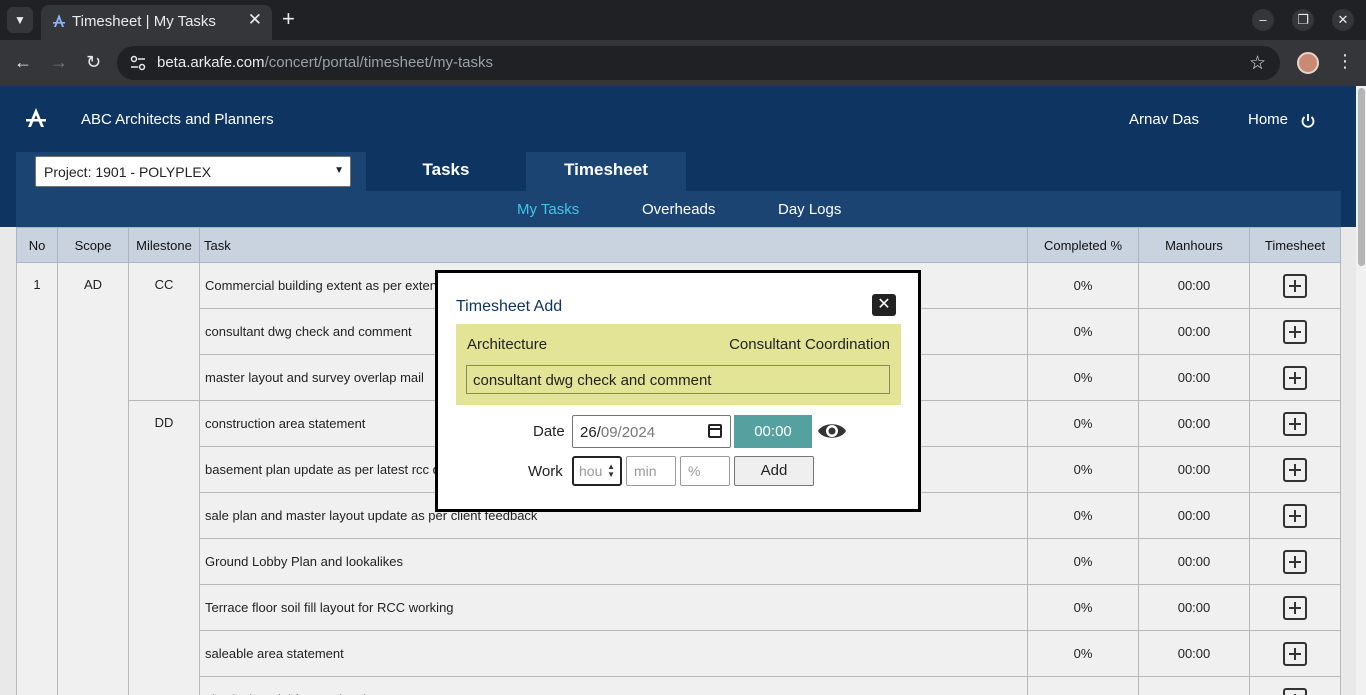  Describe the element at coordinates (288, 19) in the screenshot. I see `new-tab-icon: +` at that location.